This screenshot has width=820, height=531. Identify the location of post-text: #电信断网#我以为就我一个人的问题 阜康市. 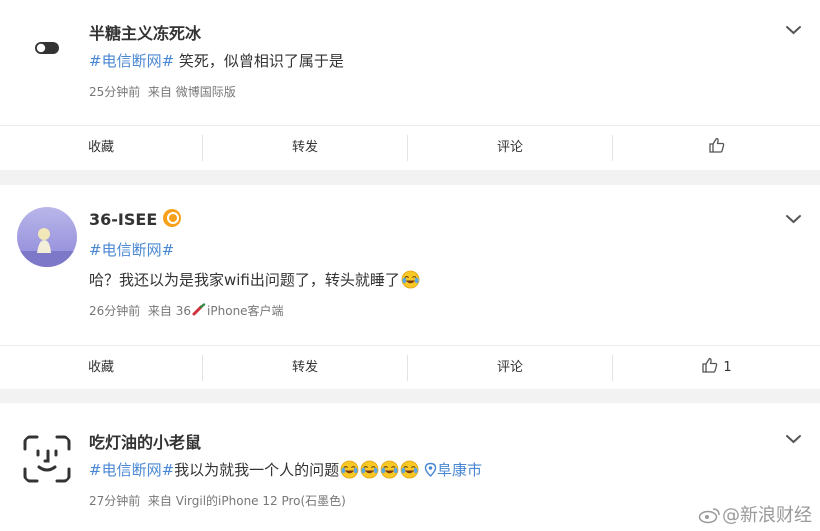
(285, 469).